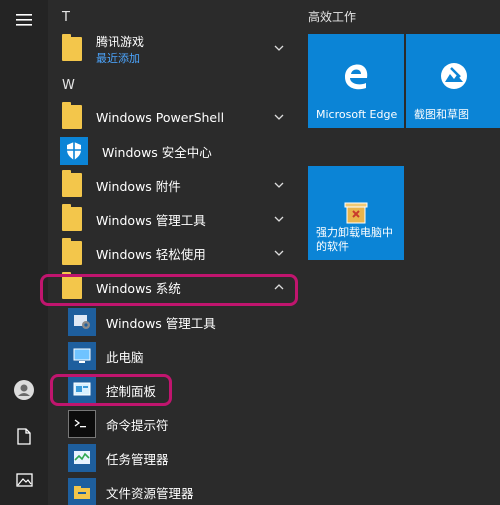 The width and height of the screenshot is (500, 505). Describe the element at coordinates (354, 239) in the screenshot. I see `tile-label: 强力卸载电脑中的软件` at that location.